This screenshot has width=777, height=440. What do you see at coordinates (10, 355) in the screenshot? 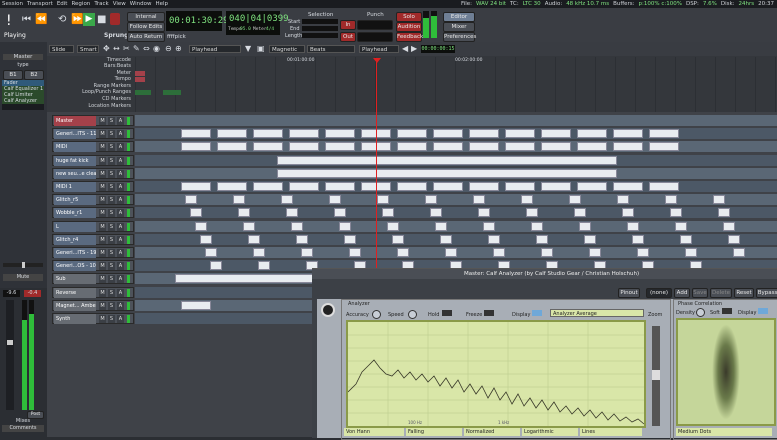
I see `master-fader` at bounding box center [10, 355].